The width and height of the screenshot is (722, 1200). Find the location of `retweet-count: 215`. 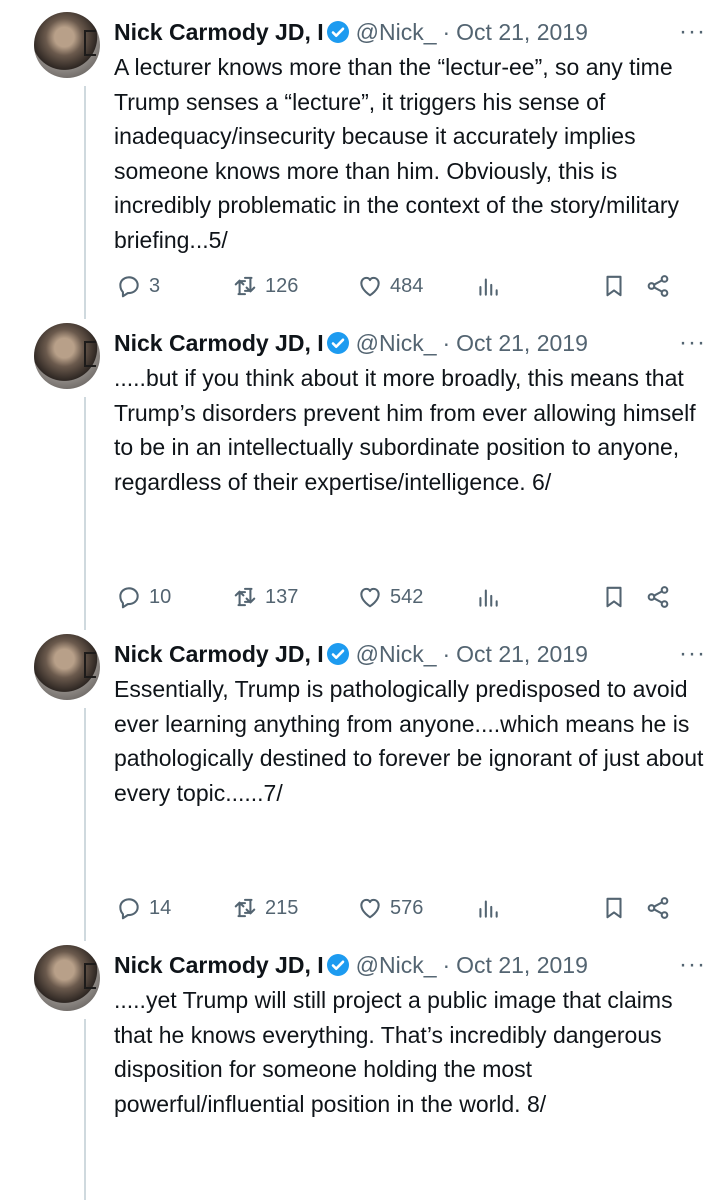

retweet-count: 215 is located at coordinates (282, 907).